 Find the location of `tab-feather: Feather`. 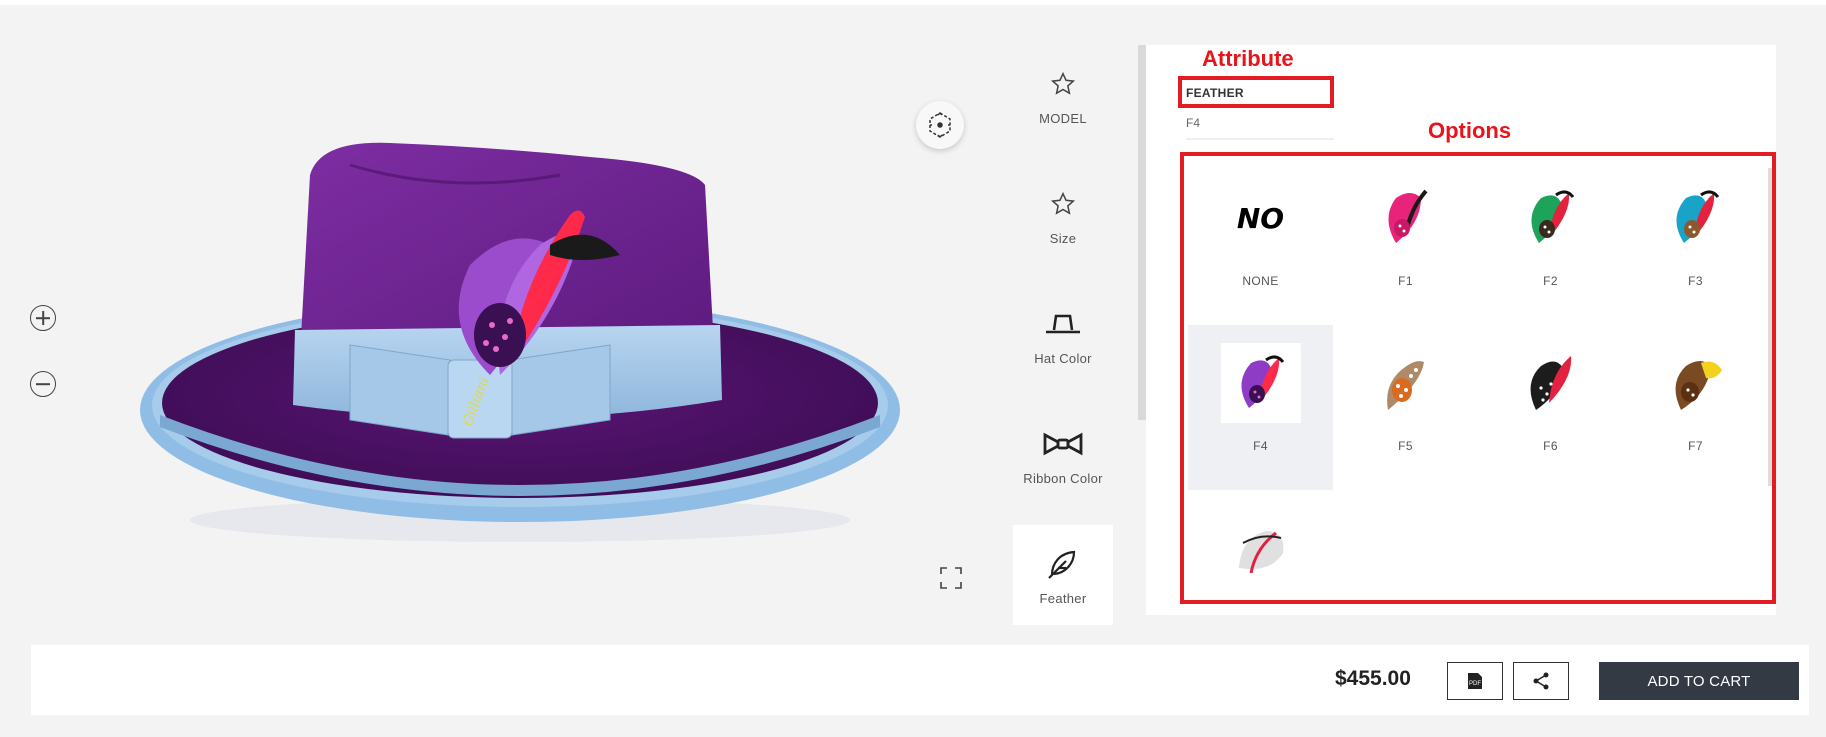

tab-feather: Feather is located at coordinates (1063, 575).